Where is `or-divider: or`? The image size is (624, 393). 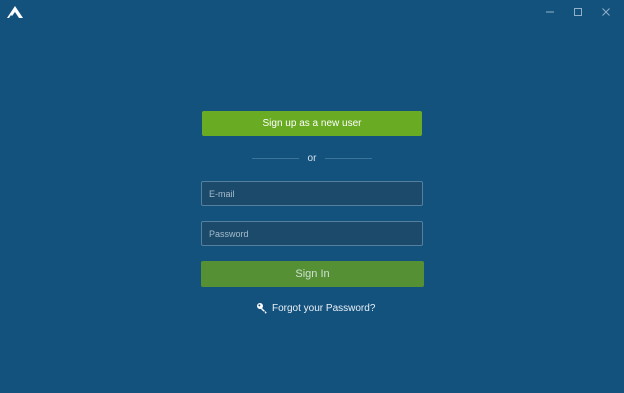
or-divider: or is located at coordinates (312, 158).